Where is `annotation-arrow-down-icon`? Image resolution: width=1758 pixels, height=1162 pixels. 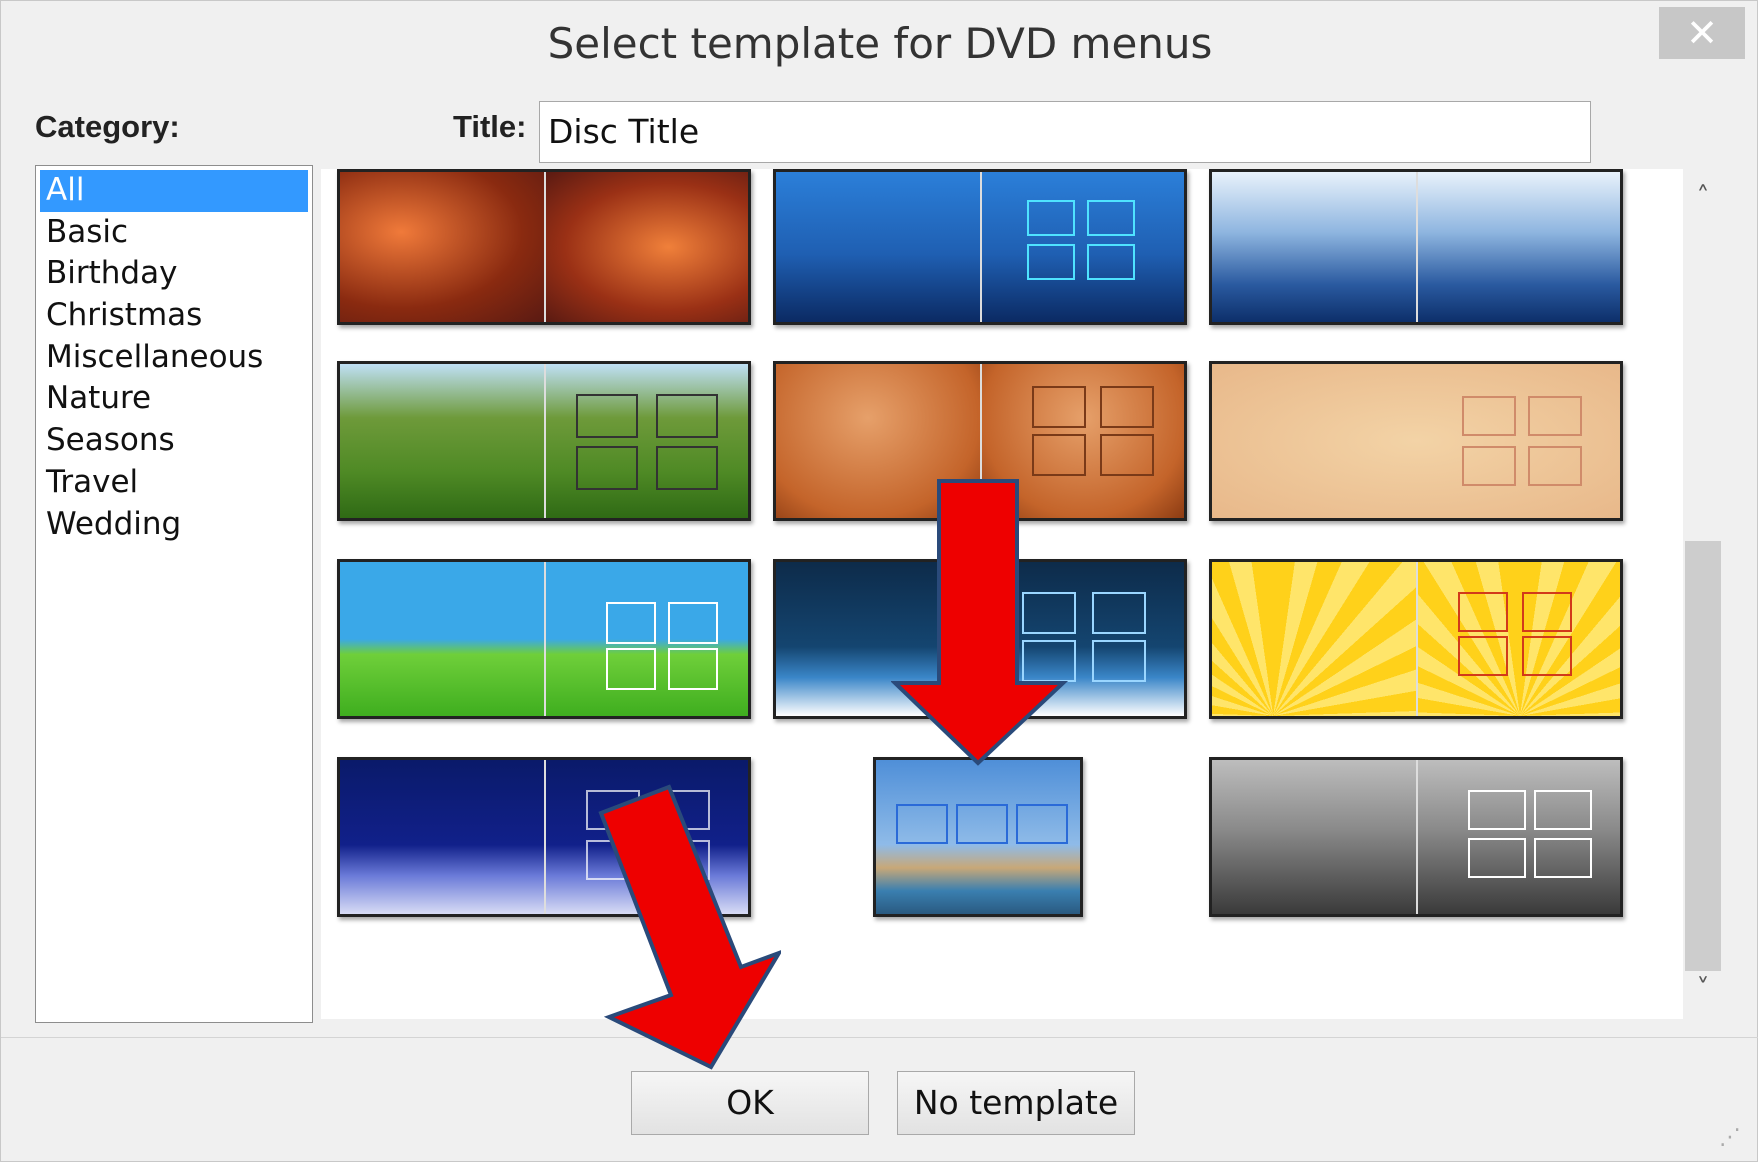 annotation-arrow-down-icon is located at coordinates (980, 622).